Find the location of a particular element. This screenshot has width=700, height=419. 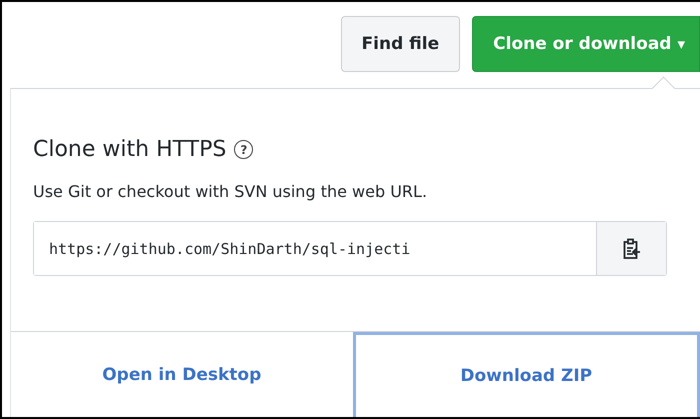

help-icon: ? is located at coordinates (244, 149).